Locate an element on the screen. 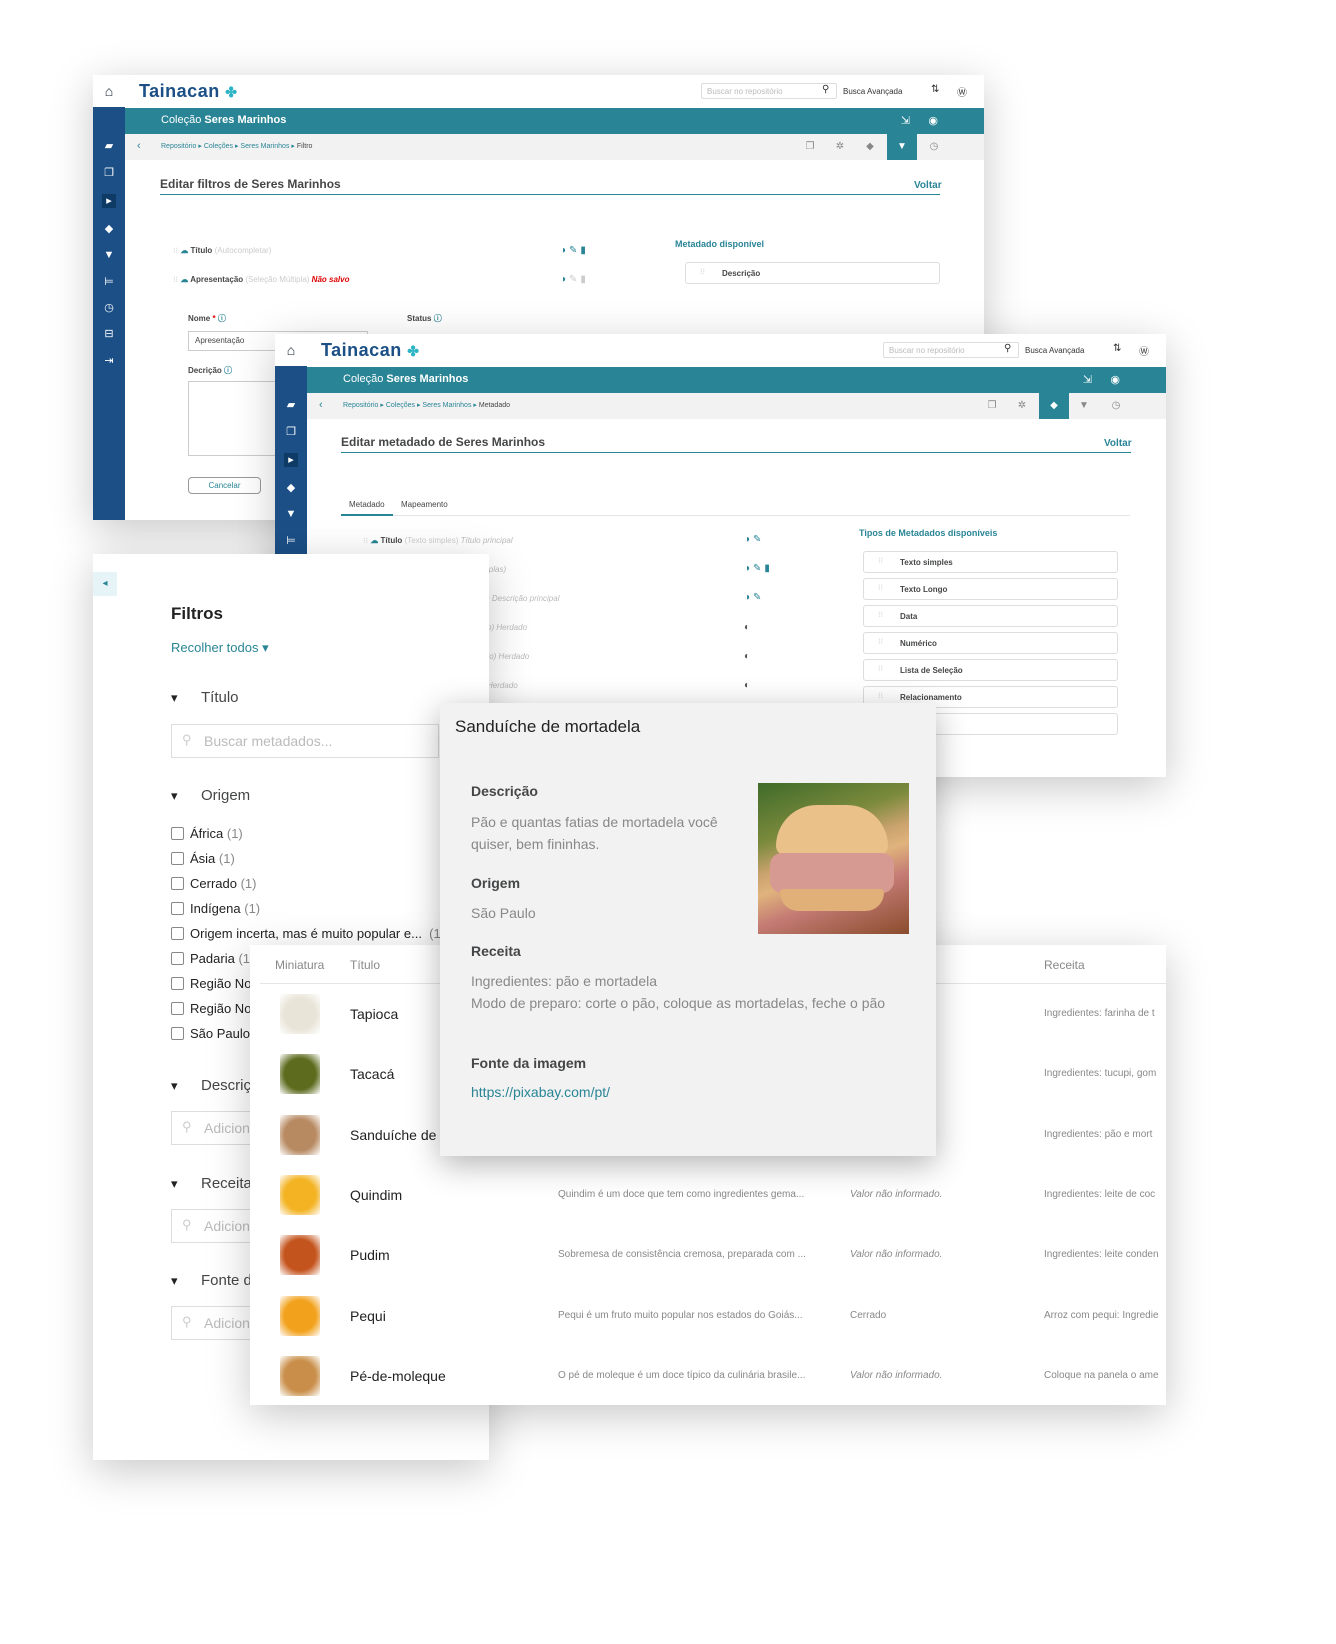 Image resolution: width=1336 pixels, height=1644 pixels. filter-recipe-header: Receita is located at coordinates (211, 1183).